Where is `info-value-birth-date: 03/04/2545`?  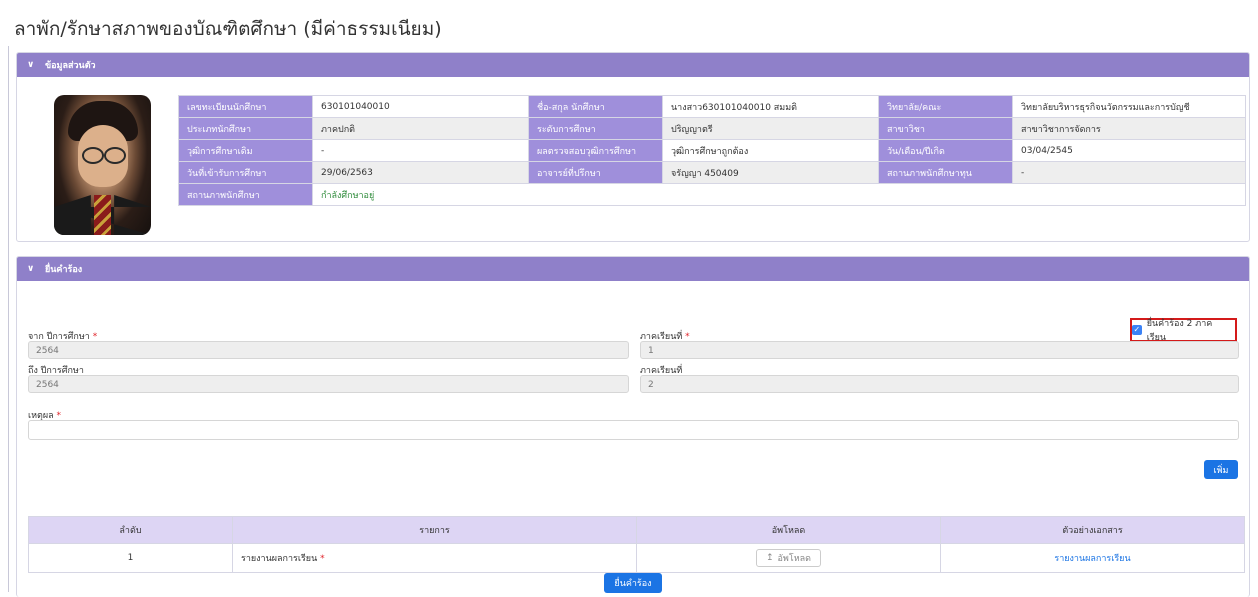 info-value-birth-date: 03/04/2545 is located at coordinates (1129, 150).